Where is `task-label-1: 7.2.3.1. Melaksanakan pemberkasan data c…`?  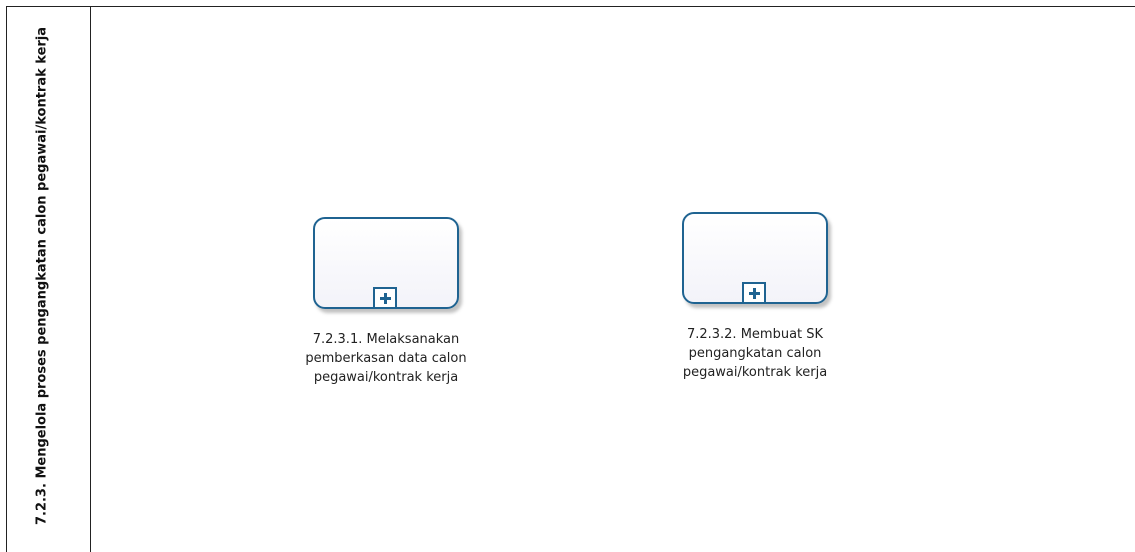 task-label-1: 7.2.3.1. Melaksanakan pemberkasan data c… is located at coordinates (386, 358).